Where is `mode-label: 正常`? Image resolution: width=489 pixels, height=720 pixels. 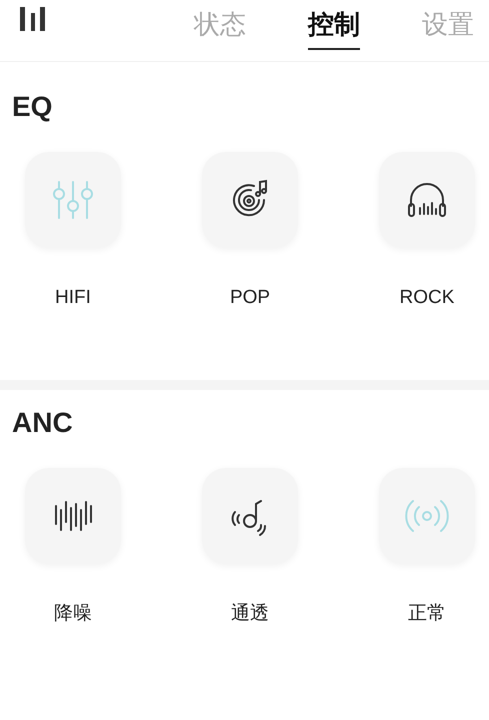
mode-label: 正常 is located at coordinates (427, 614).